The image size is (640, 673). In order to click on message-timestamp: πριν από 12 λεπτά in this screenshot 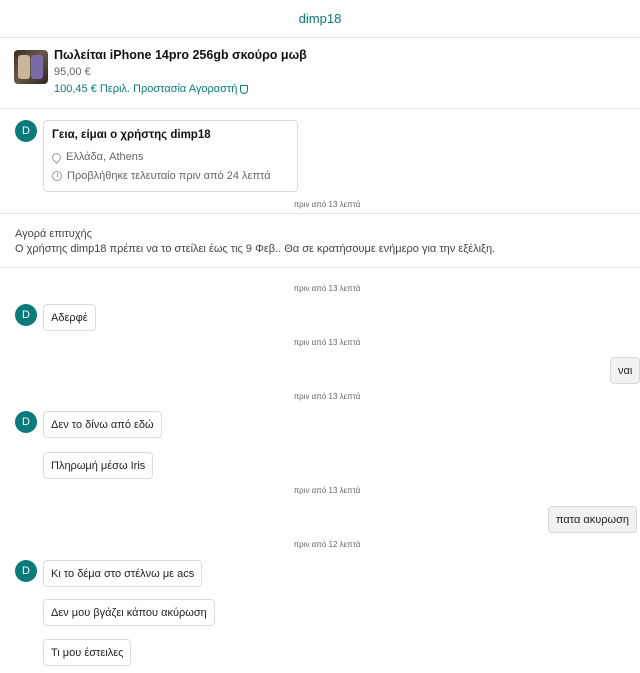, I will do `click(327, 544)`.